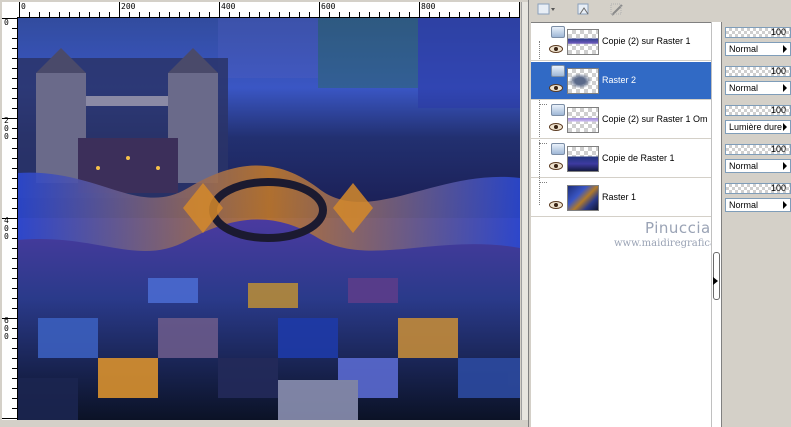 The height and width of the screenshot is (427, 791). I want to click on mask-button, so click(584, 9).